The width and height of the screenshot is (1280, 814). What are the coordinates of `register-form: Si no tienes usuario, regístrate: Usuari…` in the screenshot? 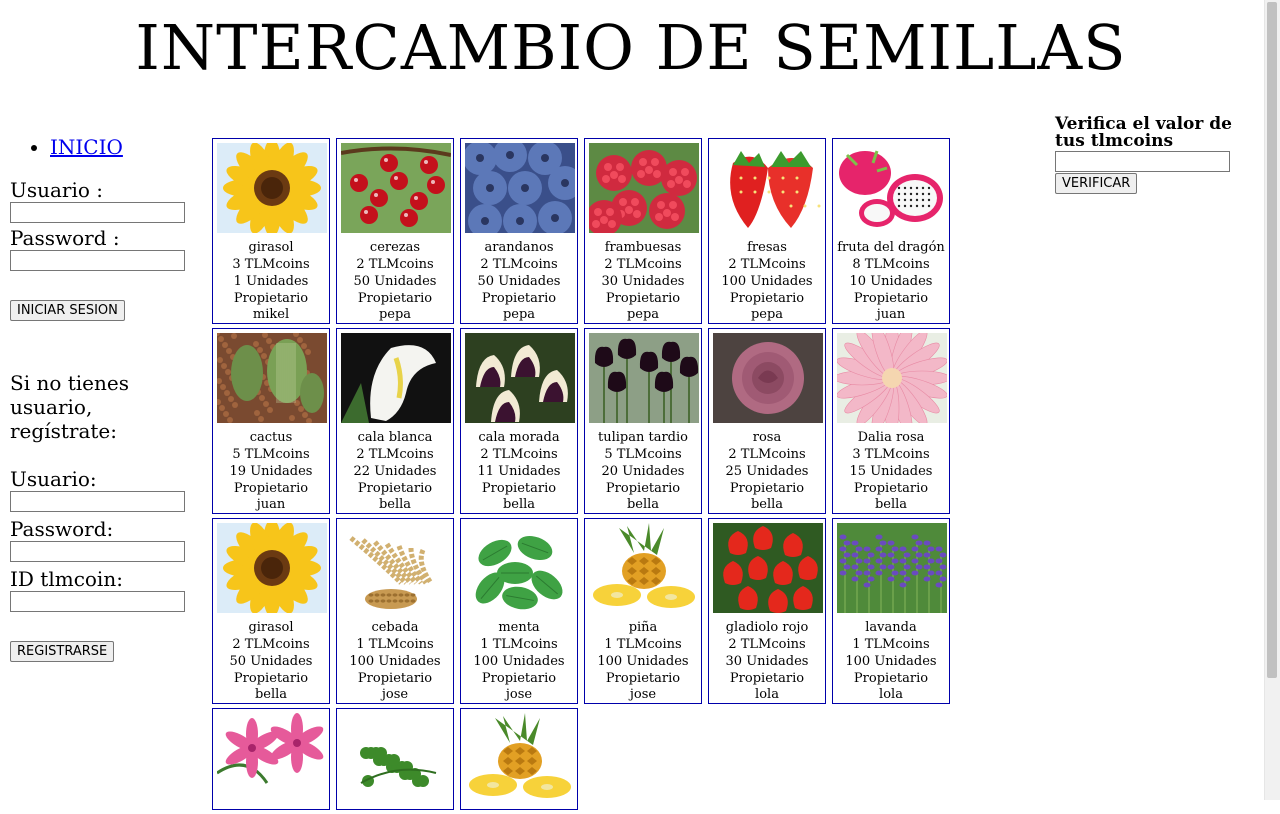 It's located at (105, 516).